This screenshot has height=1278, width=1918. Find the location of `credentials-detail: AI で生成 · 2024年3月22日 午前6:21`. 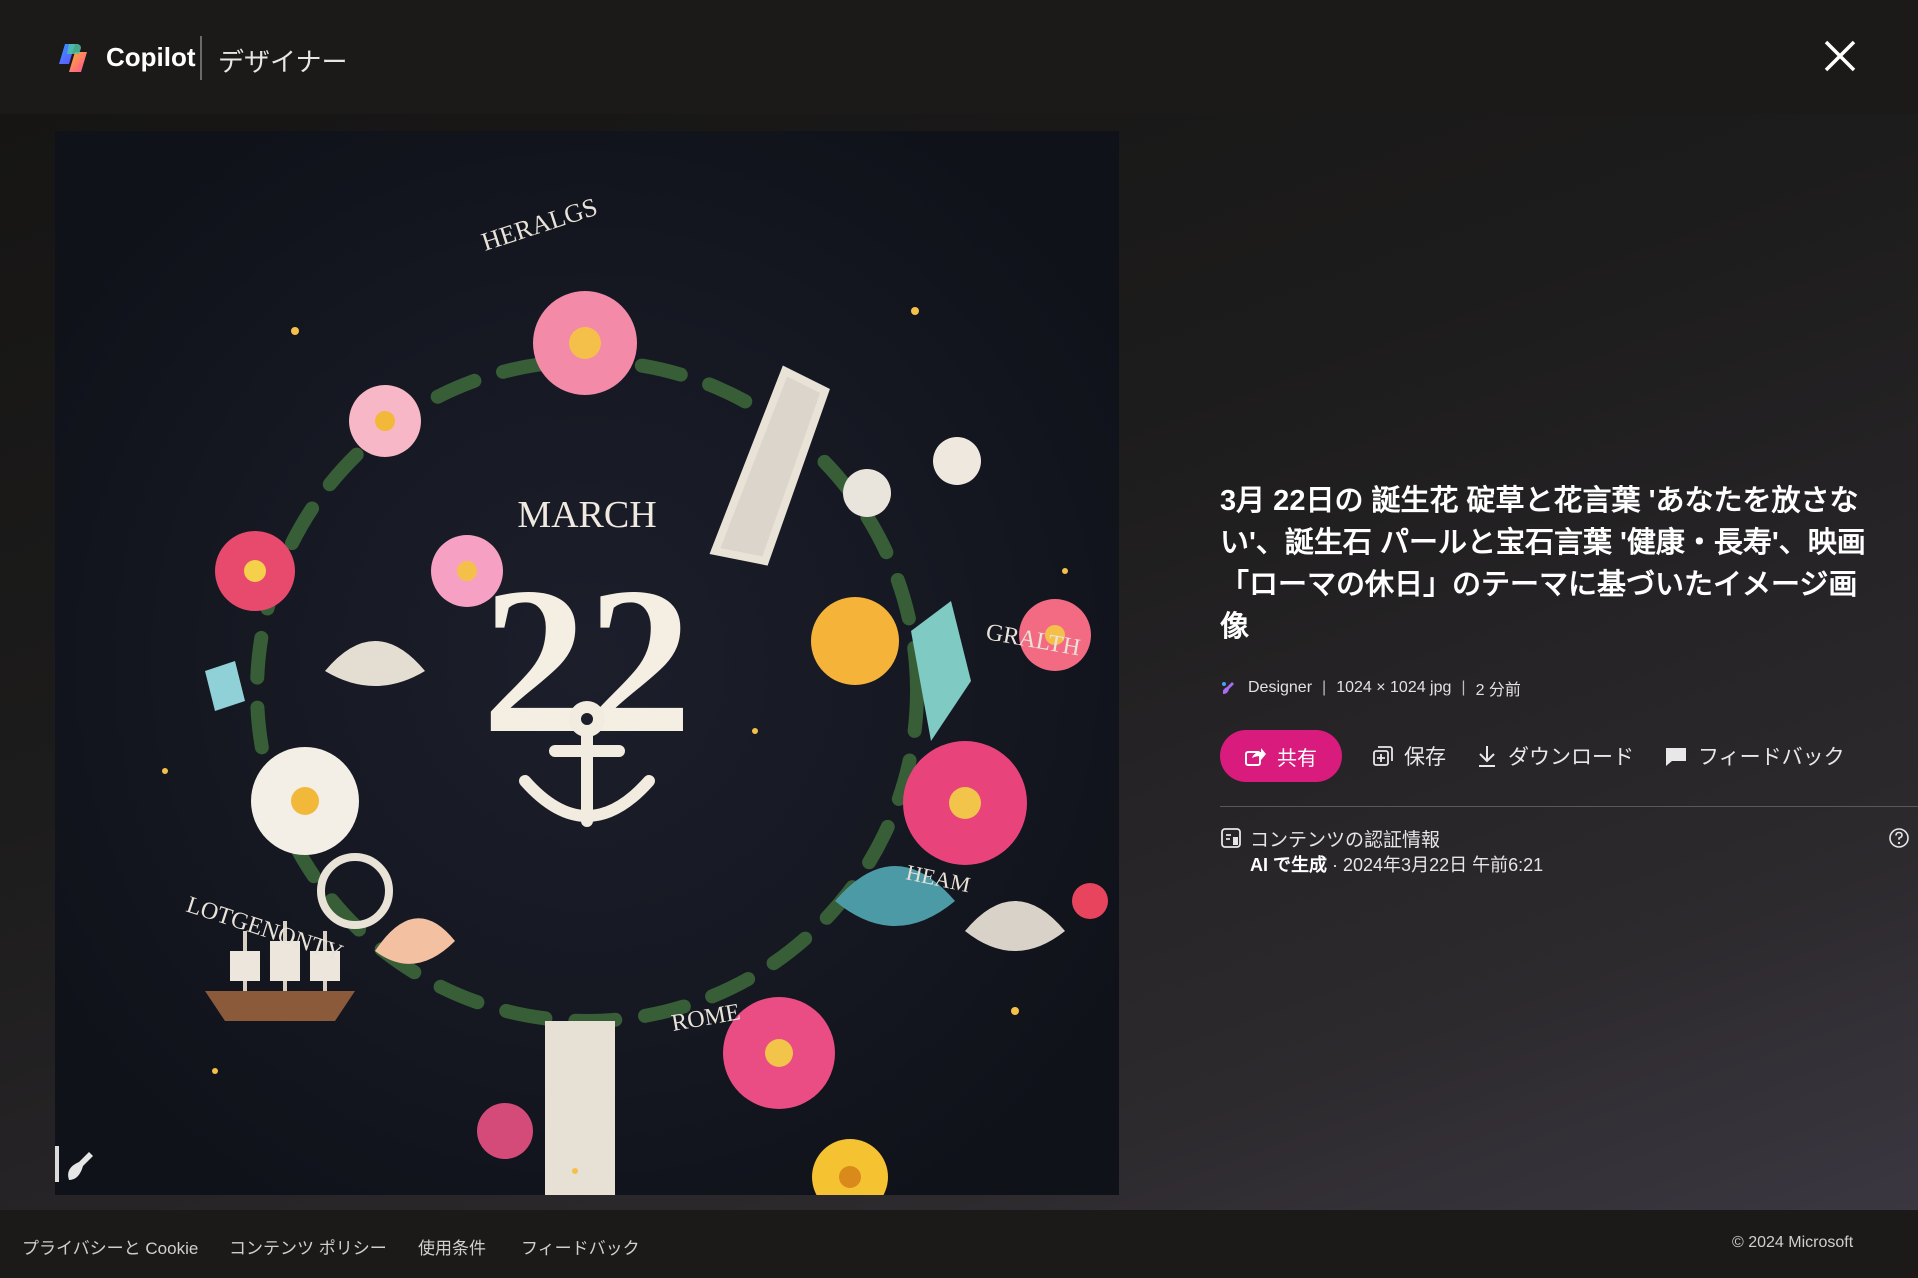

credentials-detail: AI で生成 · 2024年3月22日 午前6:21 is located at coordinates (1396, 864).